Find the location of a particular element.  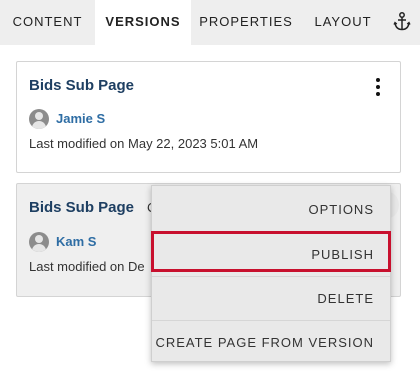

tab-properties: PROPERTIES is located at coordinates (246, 22).